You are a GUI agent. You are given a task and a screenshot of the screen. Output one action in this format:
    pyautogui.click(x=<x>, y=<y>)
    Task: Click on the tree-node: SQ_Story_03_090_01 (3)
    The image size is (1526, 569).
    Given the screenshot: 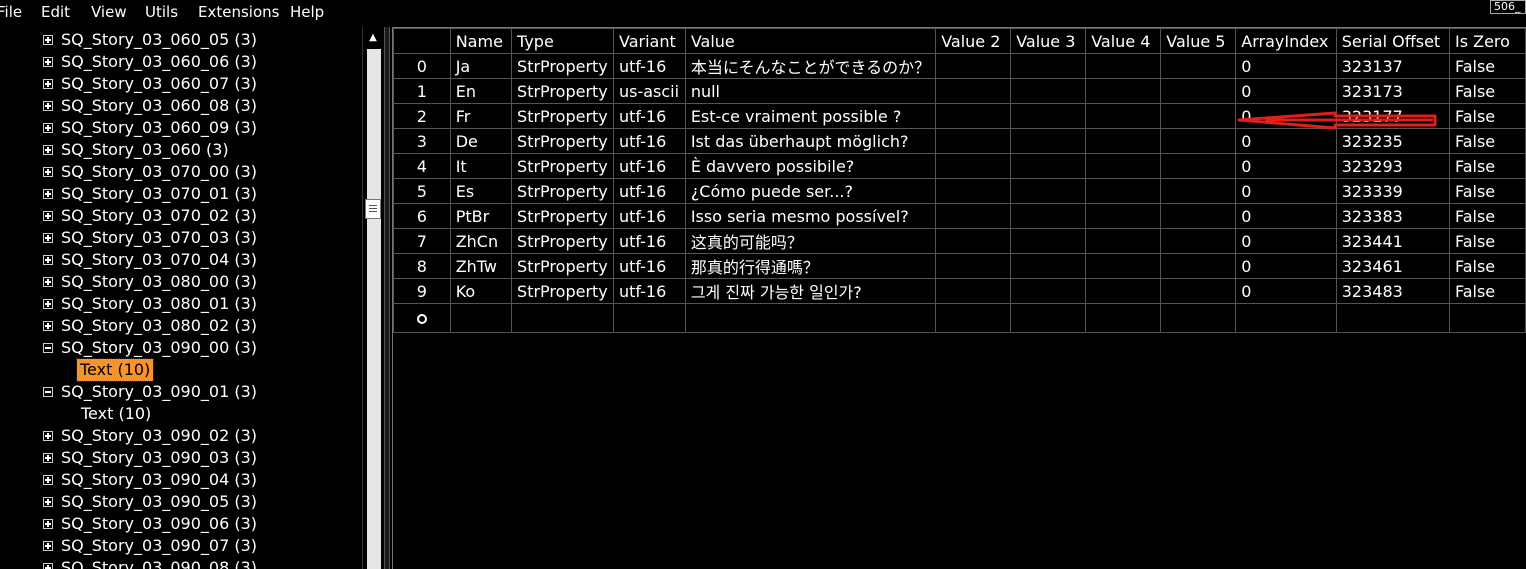 What is the action you would take?
    pyautogui.click(x=181, y=392)
    